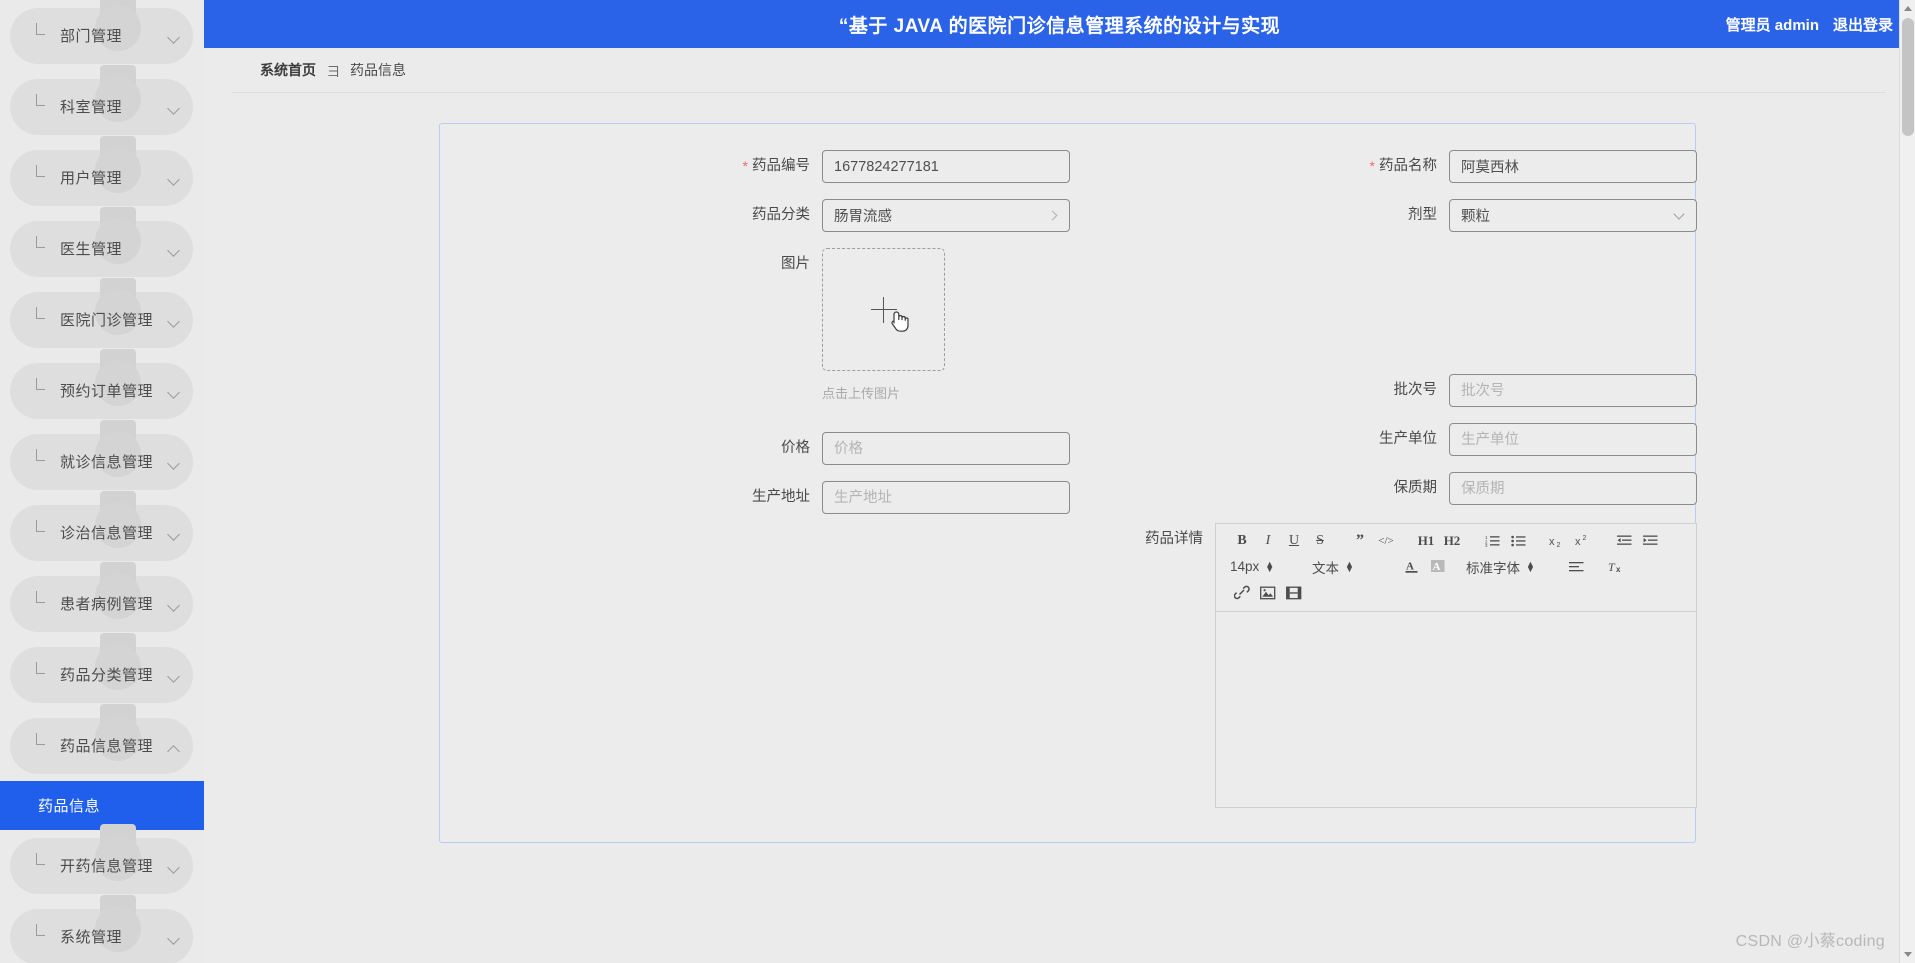 Image resolution: width=1915 pixels, height=963 pixels. I want to click on indent-icon, so click(1650, 541).